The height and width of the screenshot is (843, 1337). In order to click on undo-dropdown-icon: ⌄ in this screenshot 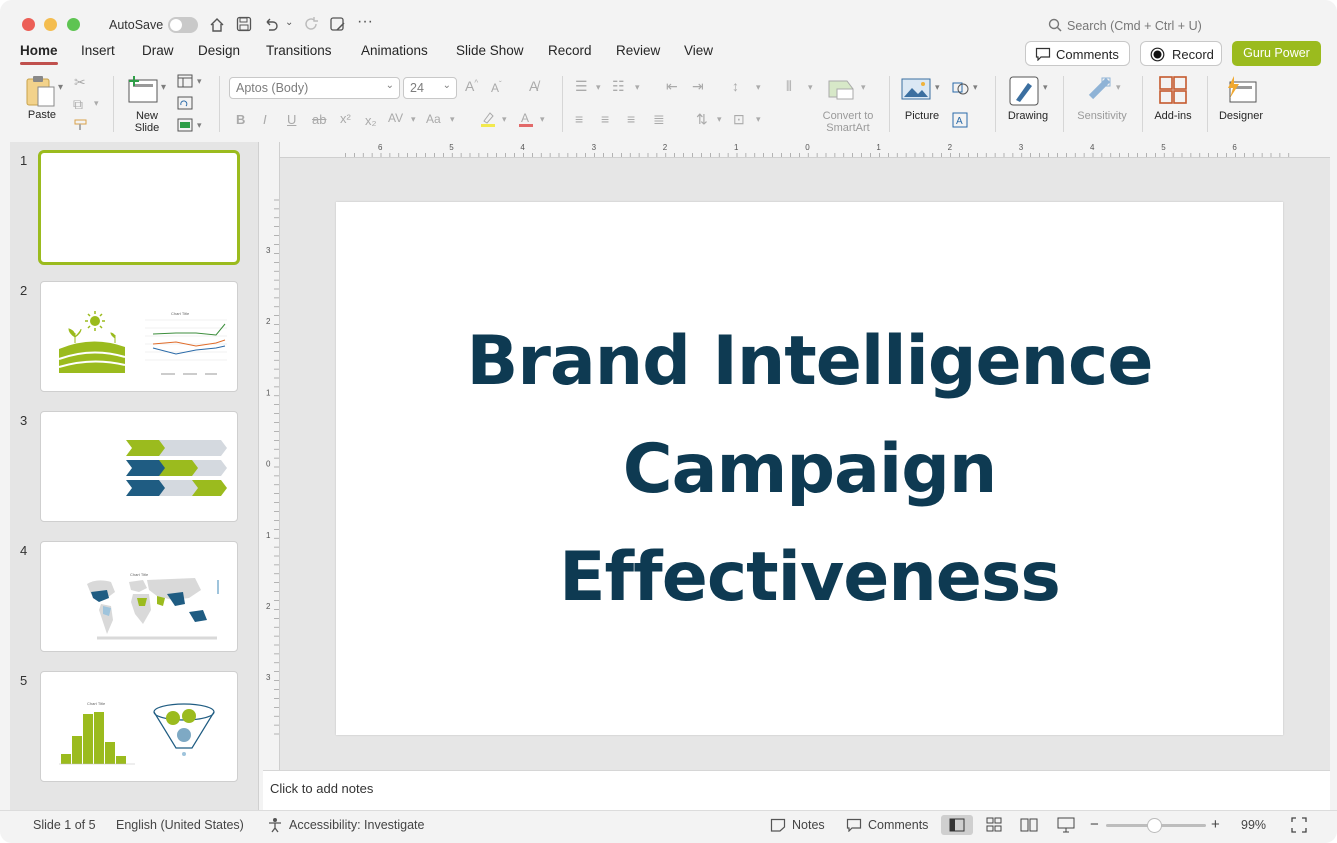, I will do `click(289, 22)`.